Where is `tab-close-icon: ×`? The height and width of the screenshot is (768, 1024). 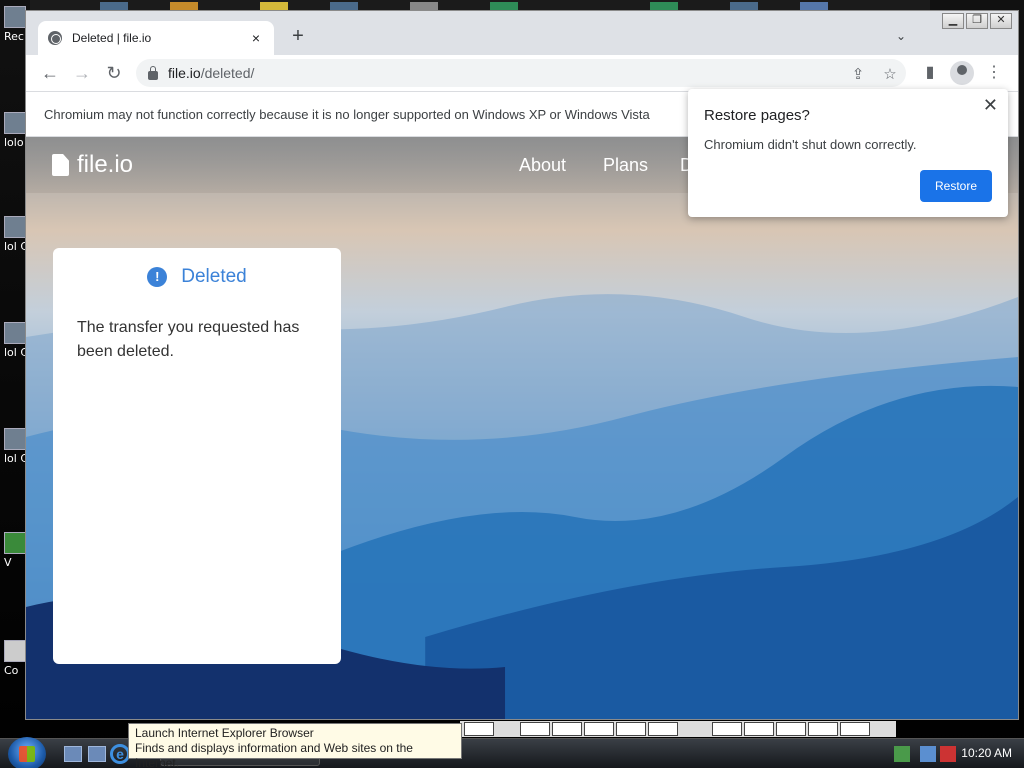
tab-close-icon: × is located at coordinates (256, 38).